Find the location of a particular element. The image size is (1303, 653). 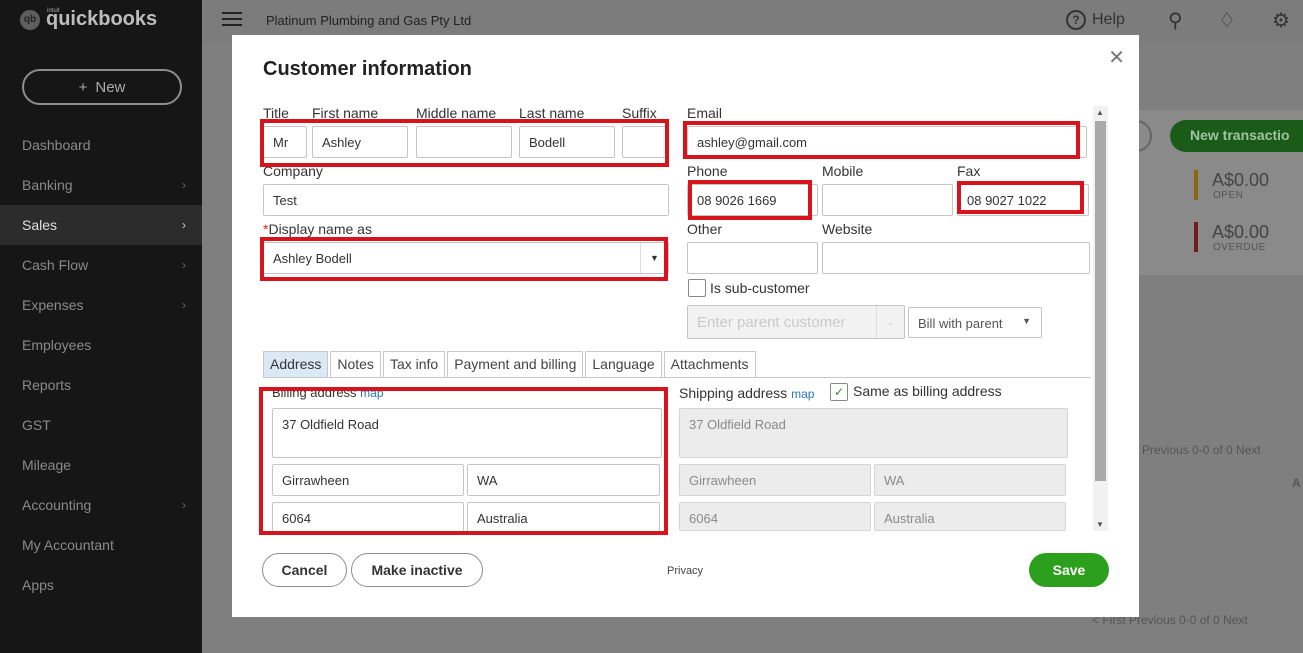

highlight-name-fields is located at coordinates (464, 143).